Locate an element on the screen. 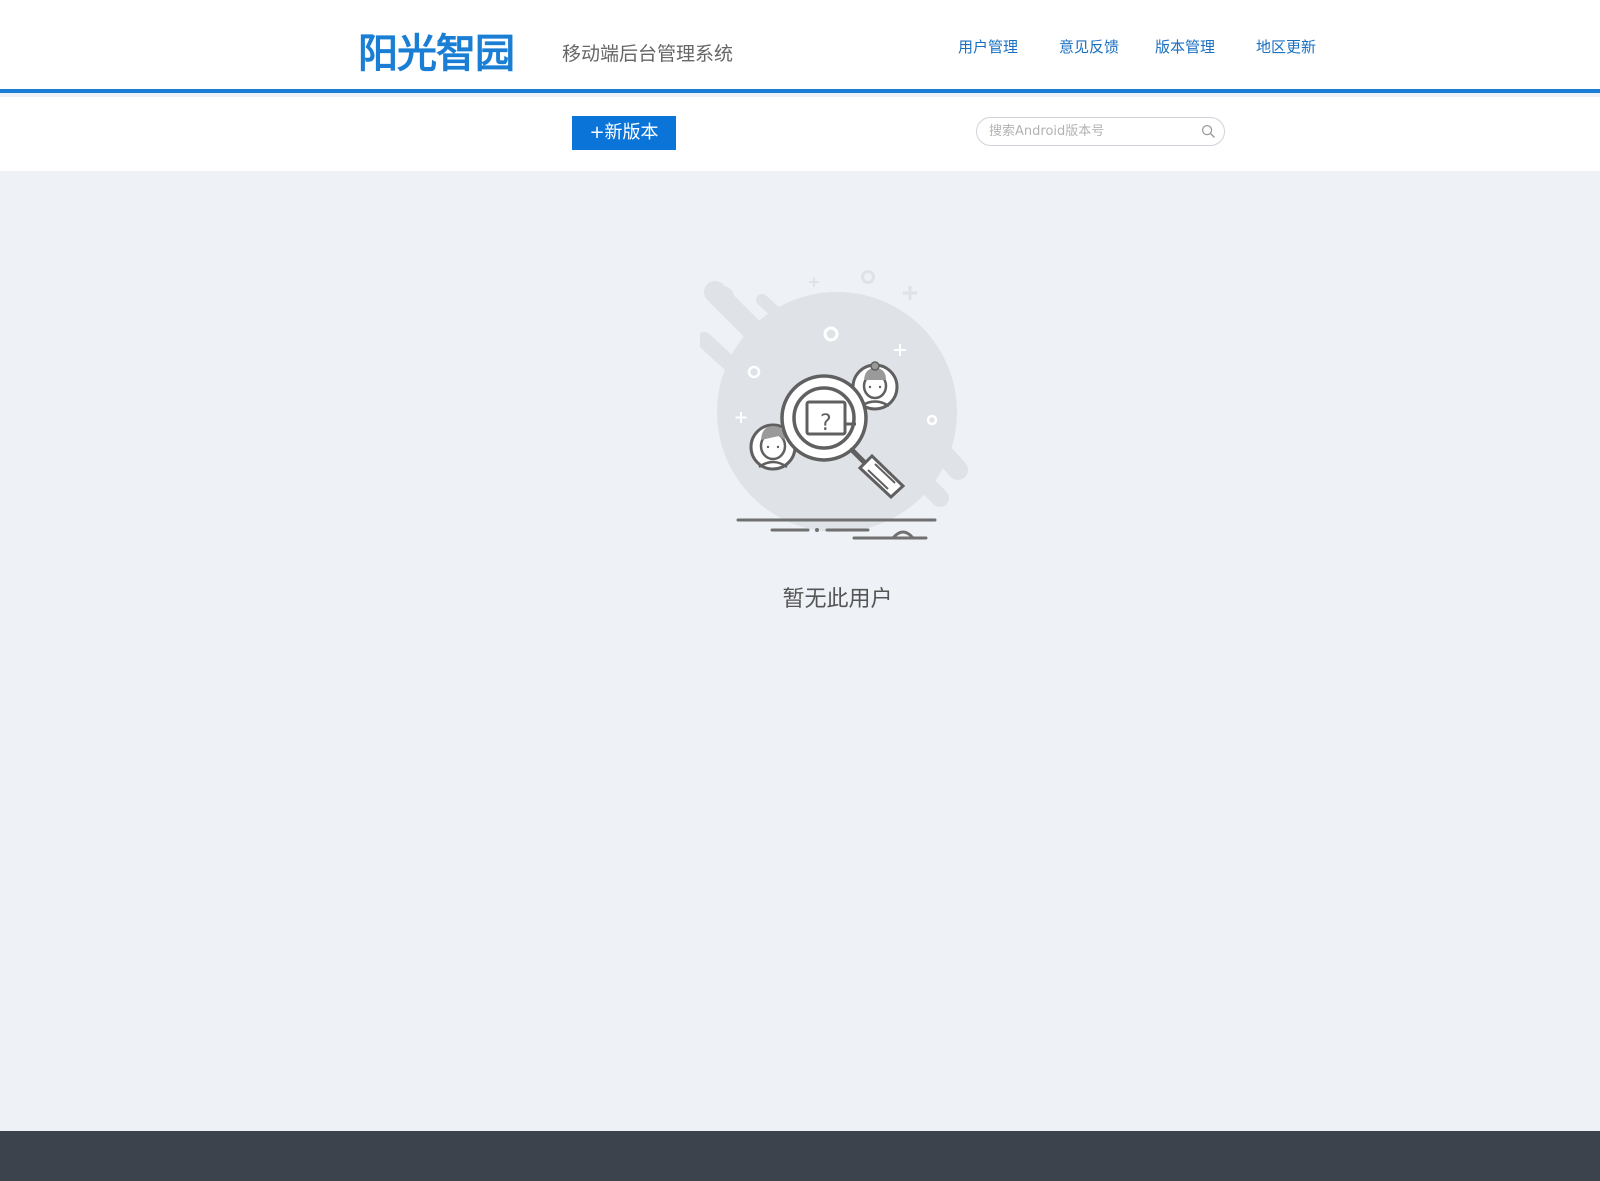 This screenshot has height=1181, width=1600. search-icon is located at coordinates (1208, 131).